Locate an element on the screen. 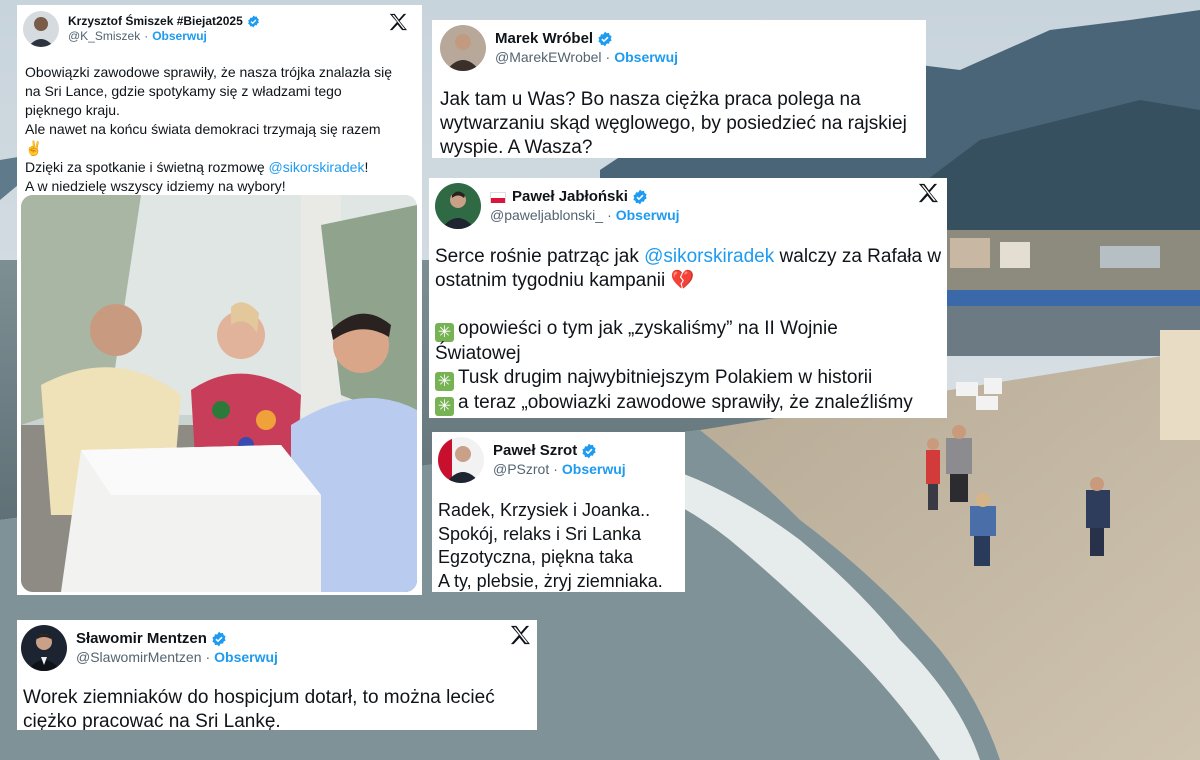 This screenshot has width=1200, height=760. author-handle: @MarekEWrobel is located at coordinates (548, 57).